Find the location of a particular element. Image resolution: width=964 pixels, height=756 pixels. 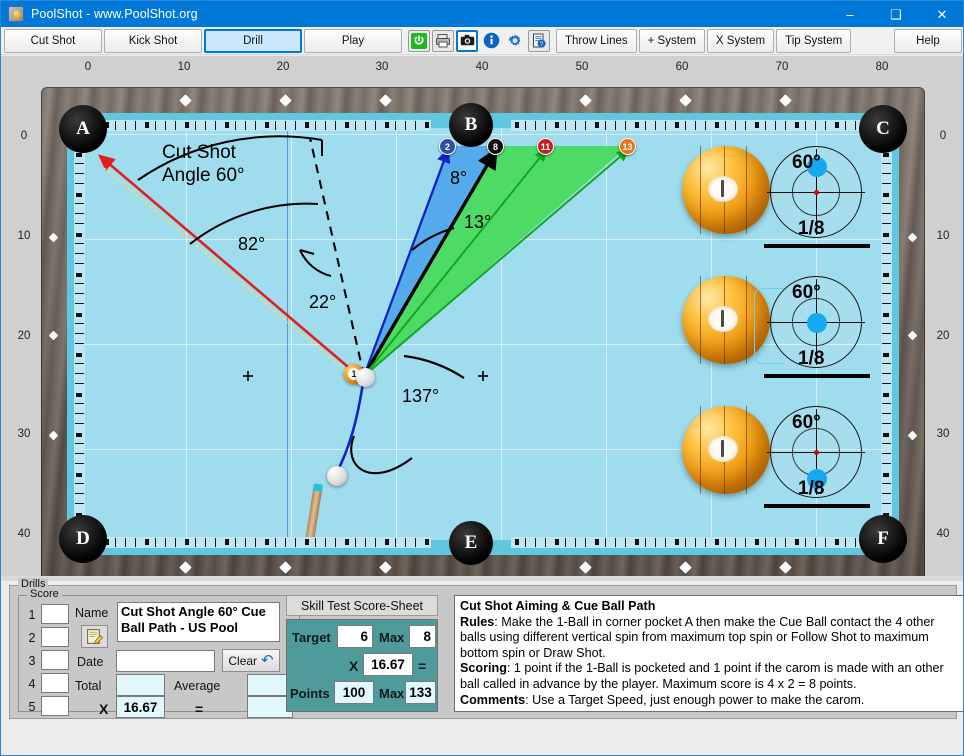

target-value: 6 is located at coordinates (355, 636).